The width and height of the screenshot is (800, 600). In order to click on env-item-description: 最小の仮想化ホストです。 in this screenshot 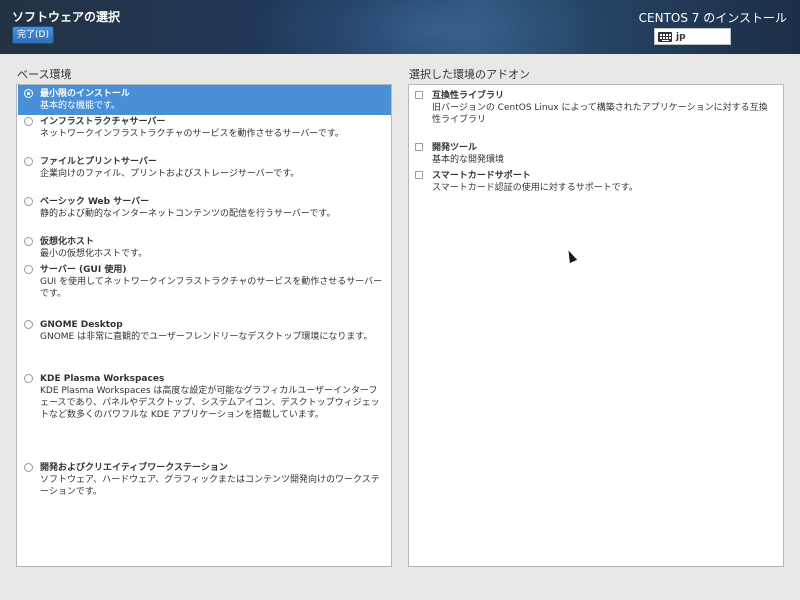, I will do `click(94, 254)`.